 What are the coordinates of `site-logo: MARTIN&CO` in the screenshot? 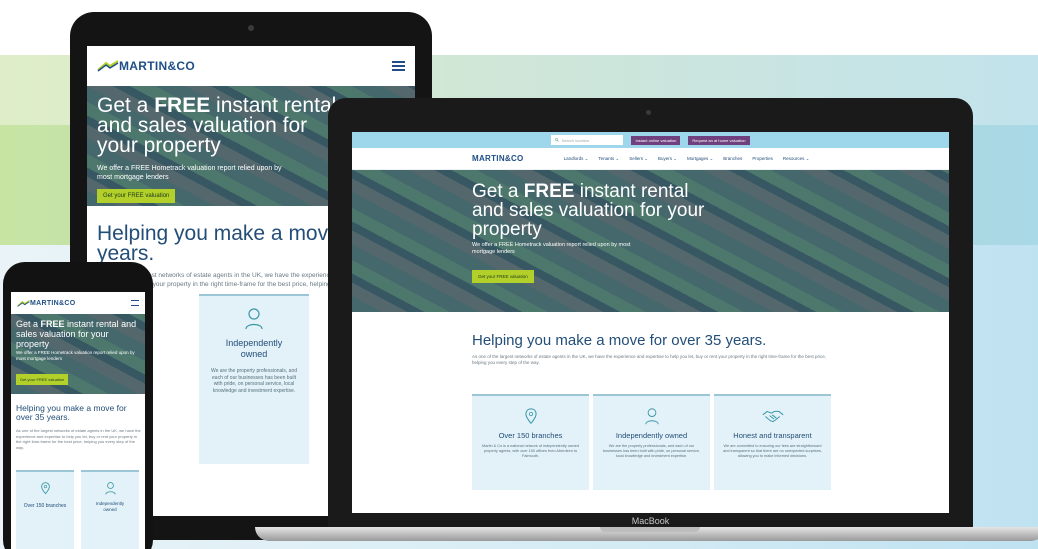 It's located at (498, 158).